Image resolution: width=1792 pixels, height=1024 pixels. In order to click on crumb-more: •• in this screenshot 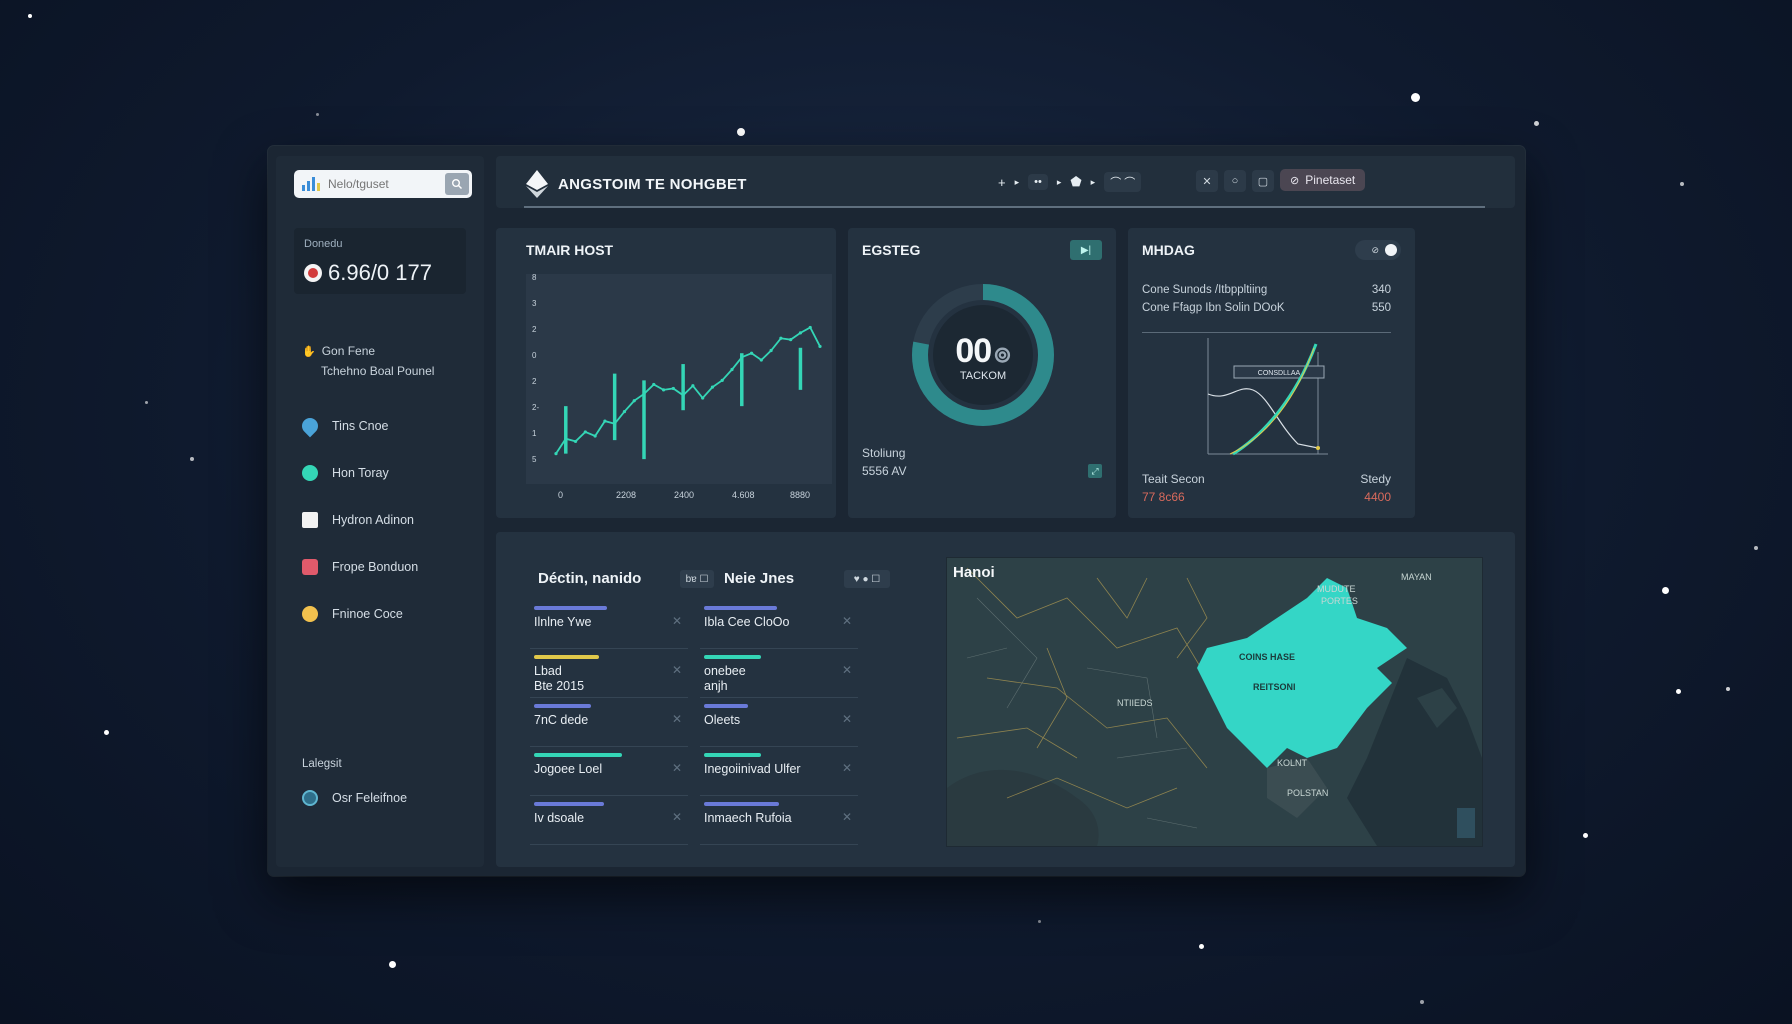, I will do `click(1038, 182)`.